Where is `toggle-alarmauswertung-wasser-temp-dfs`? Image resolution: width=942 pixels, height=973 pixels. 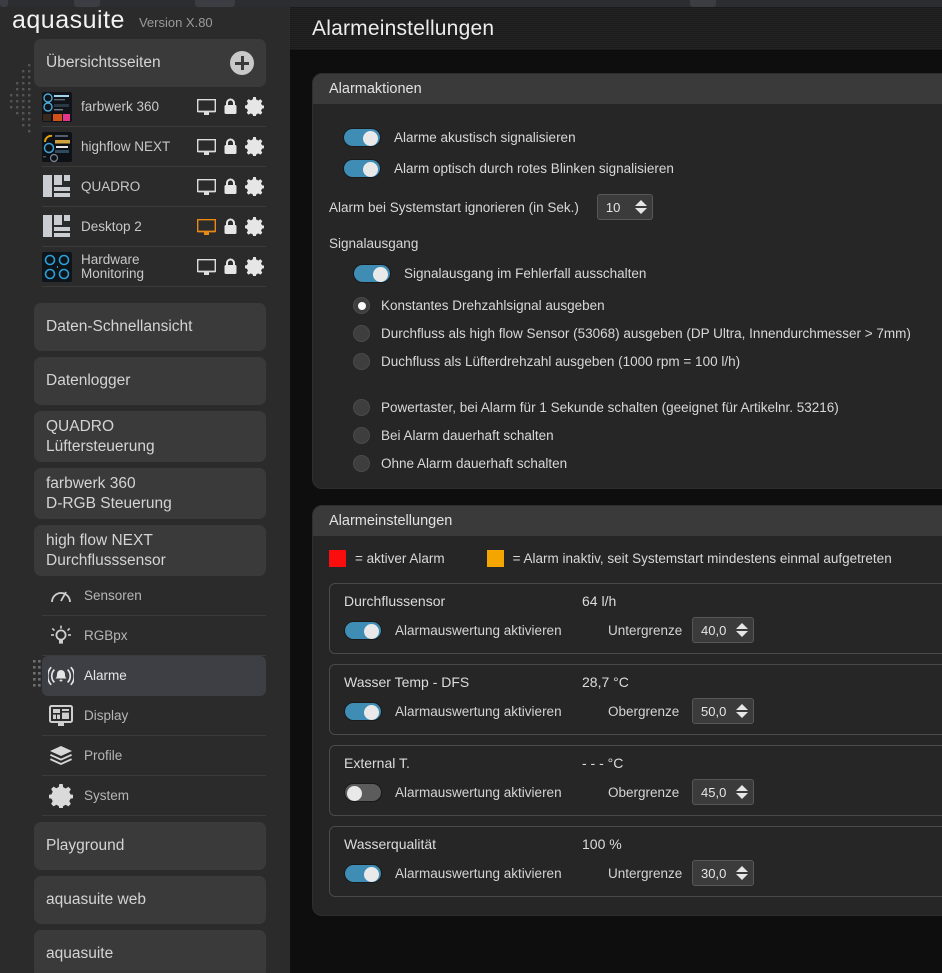
toggle-alarmauswertung-wasser-temp-dfs is located at coordinates (363, 711).